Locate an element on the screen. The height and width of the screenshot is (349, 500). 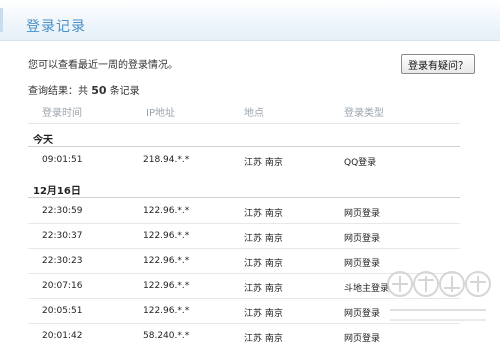
cell-time: 22:30:37 is located at coordinates (62, 236).